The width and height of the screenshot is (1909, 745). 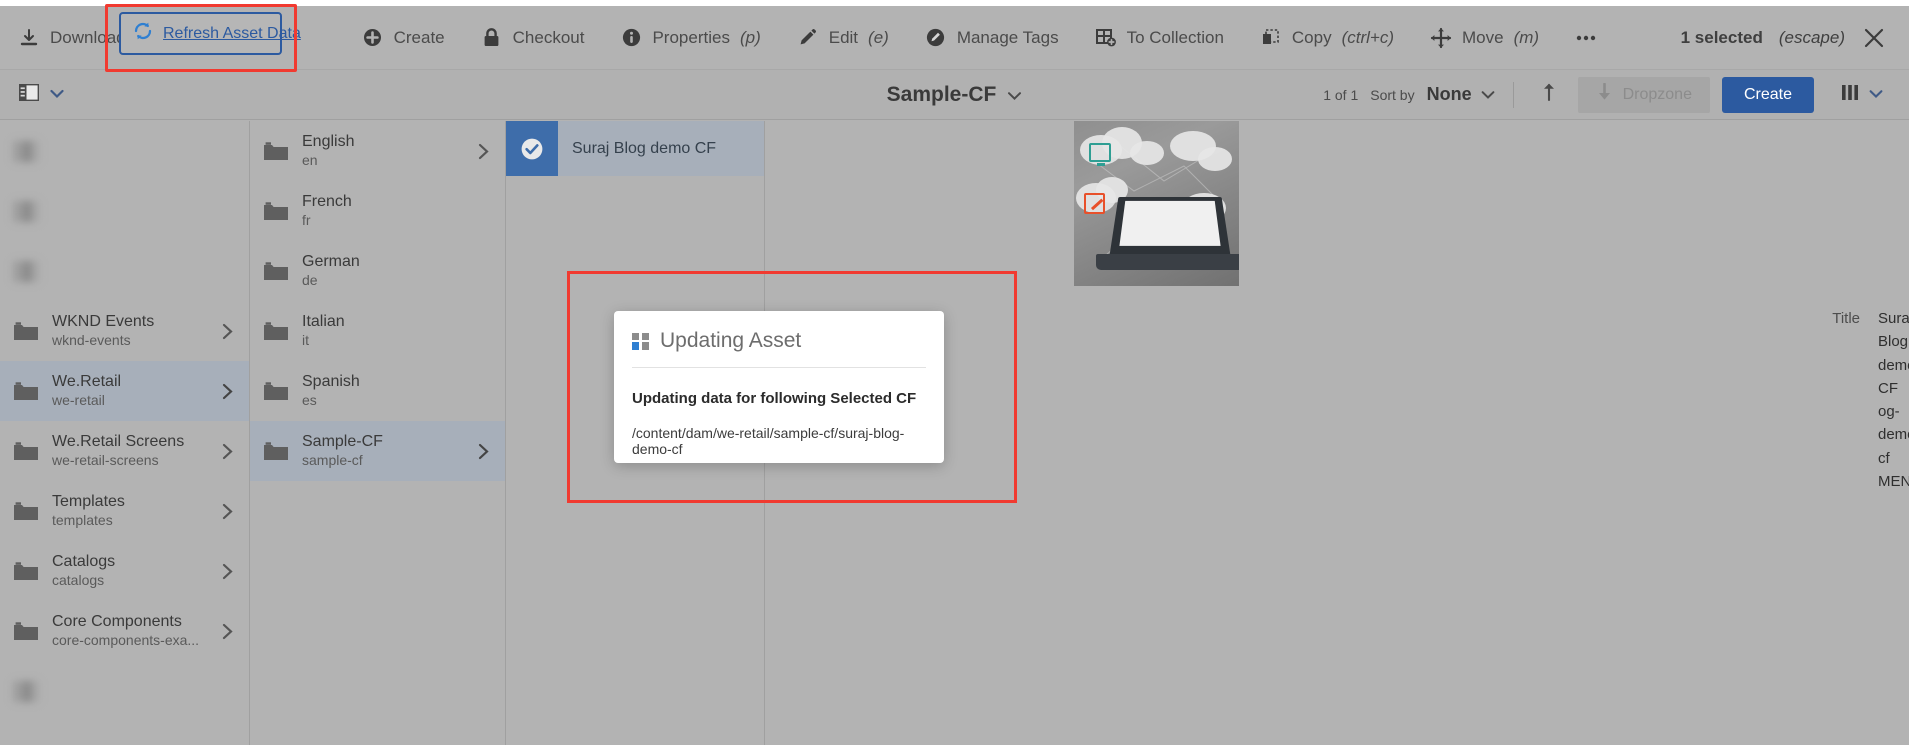 I want to click on more-ellipsis-icon, so click(x=1586, y=38).